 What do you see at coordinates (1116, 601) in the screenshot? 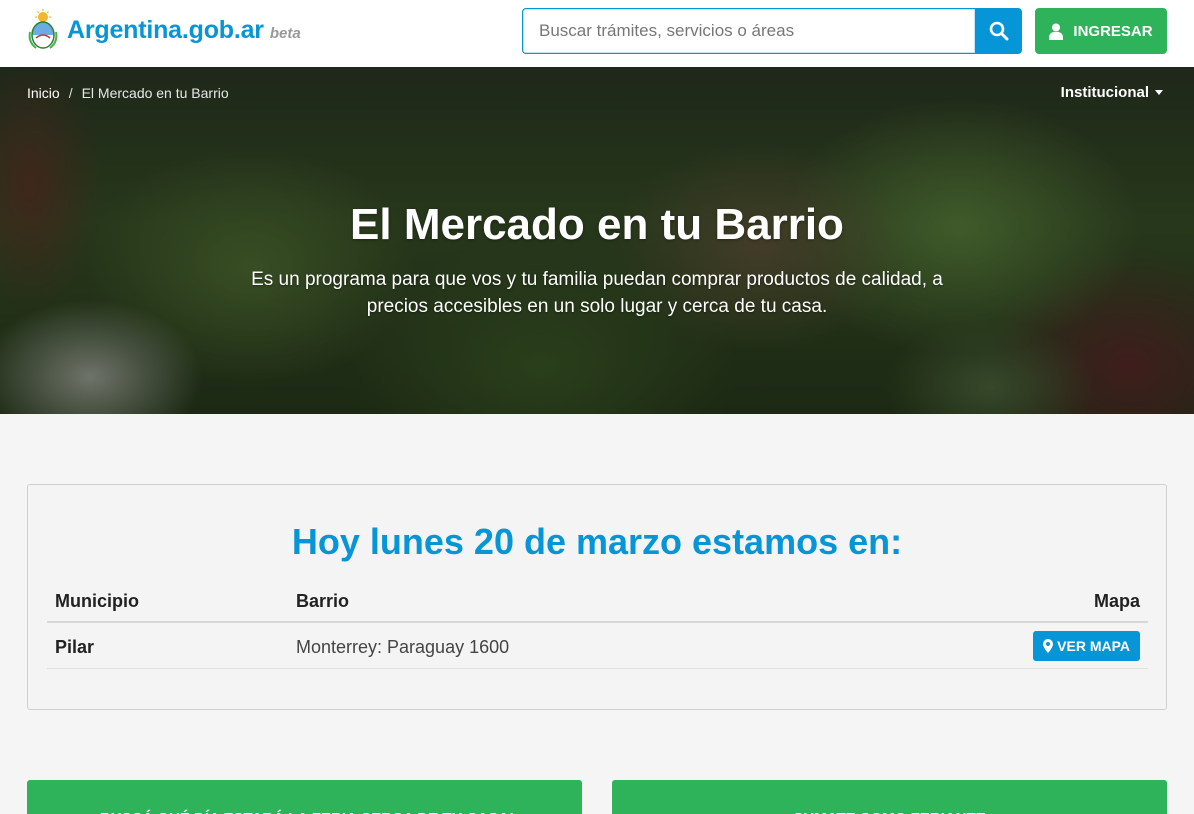
I see `column-header-mapa: Mapa` at bounding box center [1116, 601].